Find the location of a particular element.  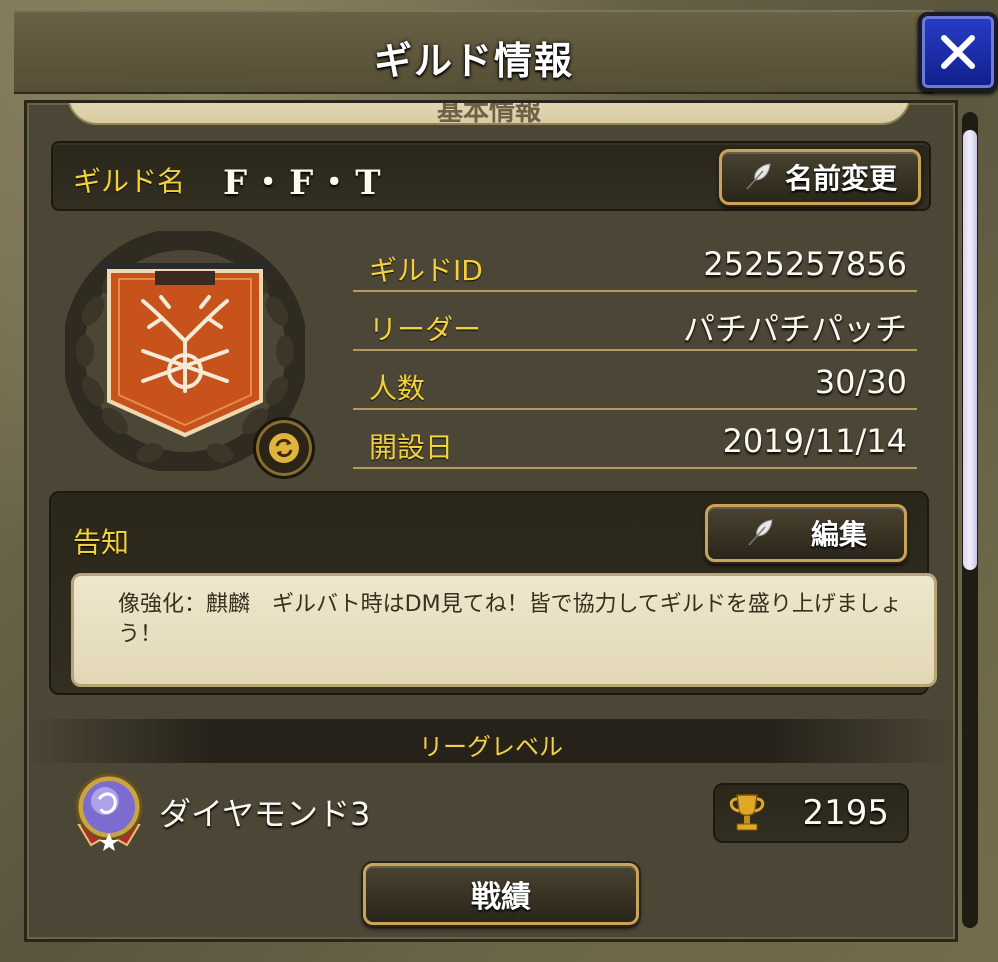

info-value: 2525257856 is located at coordinates (805, 264).